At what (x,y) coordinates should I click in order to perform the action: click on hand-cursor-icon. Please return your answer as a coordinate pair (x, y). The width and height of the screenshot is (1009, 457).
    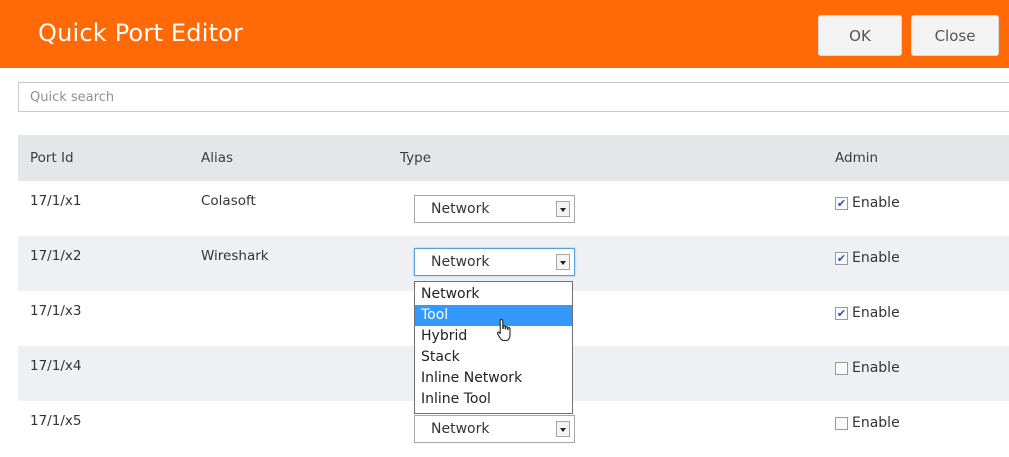
    Looking at the image, I should click on (503, 330).